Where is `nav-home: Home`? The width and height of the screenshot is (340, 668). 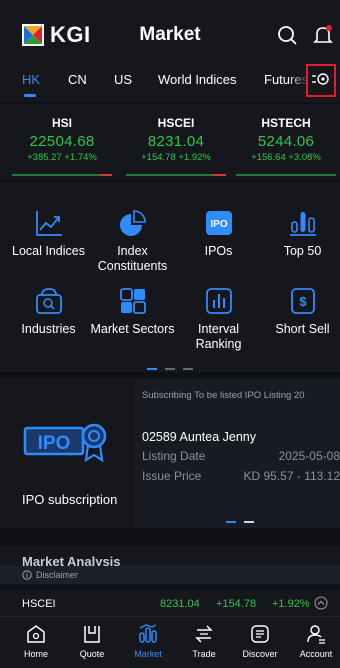 nav-home: Home is located at coordinates (36, 641).